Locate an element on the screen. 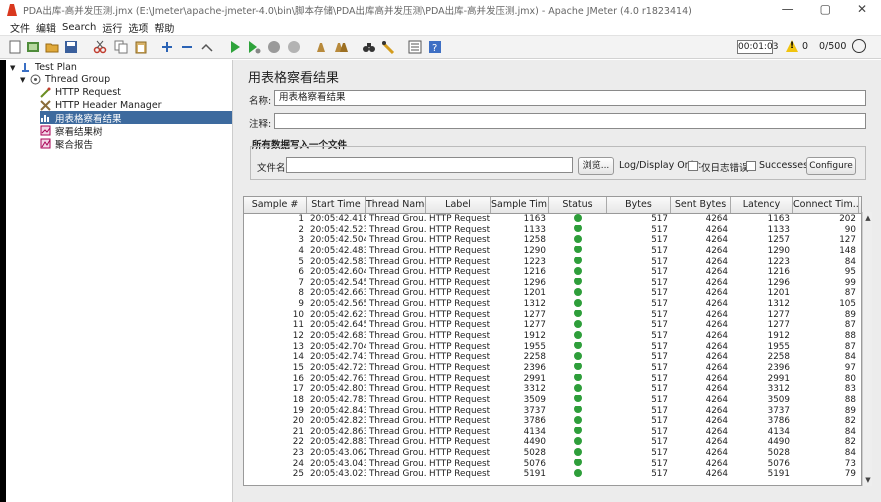 The image size is (881, 502). scroll-down-icon: ▼ is located at coordinates (868, 480).